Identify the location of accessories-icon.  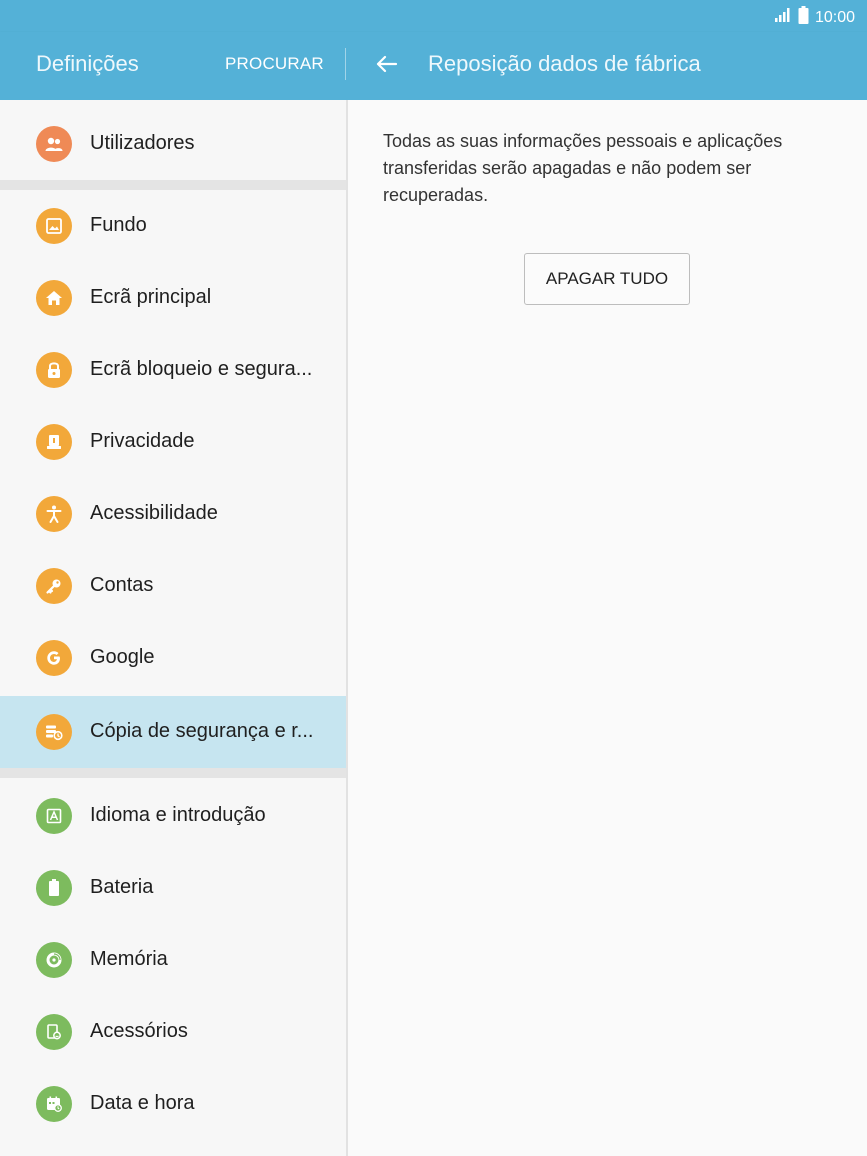
(54, 1032).